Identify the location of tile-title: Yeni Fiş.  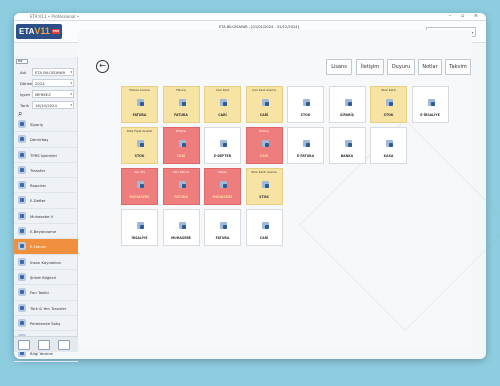
(139, 172).